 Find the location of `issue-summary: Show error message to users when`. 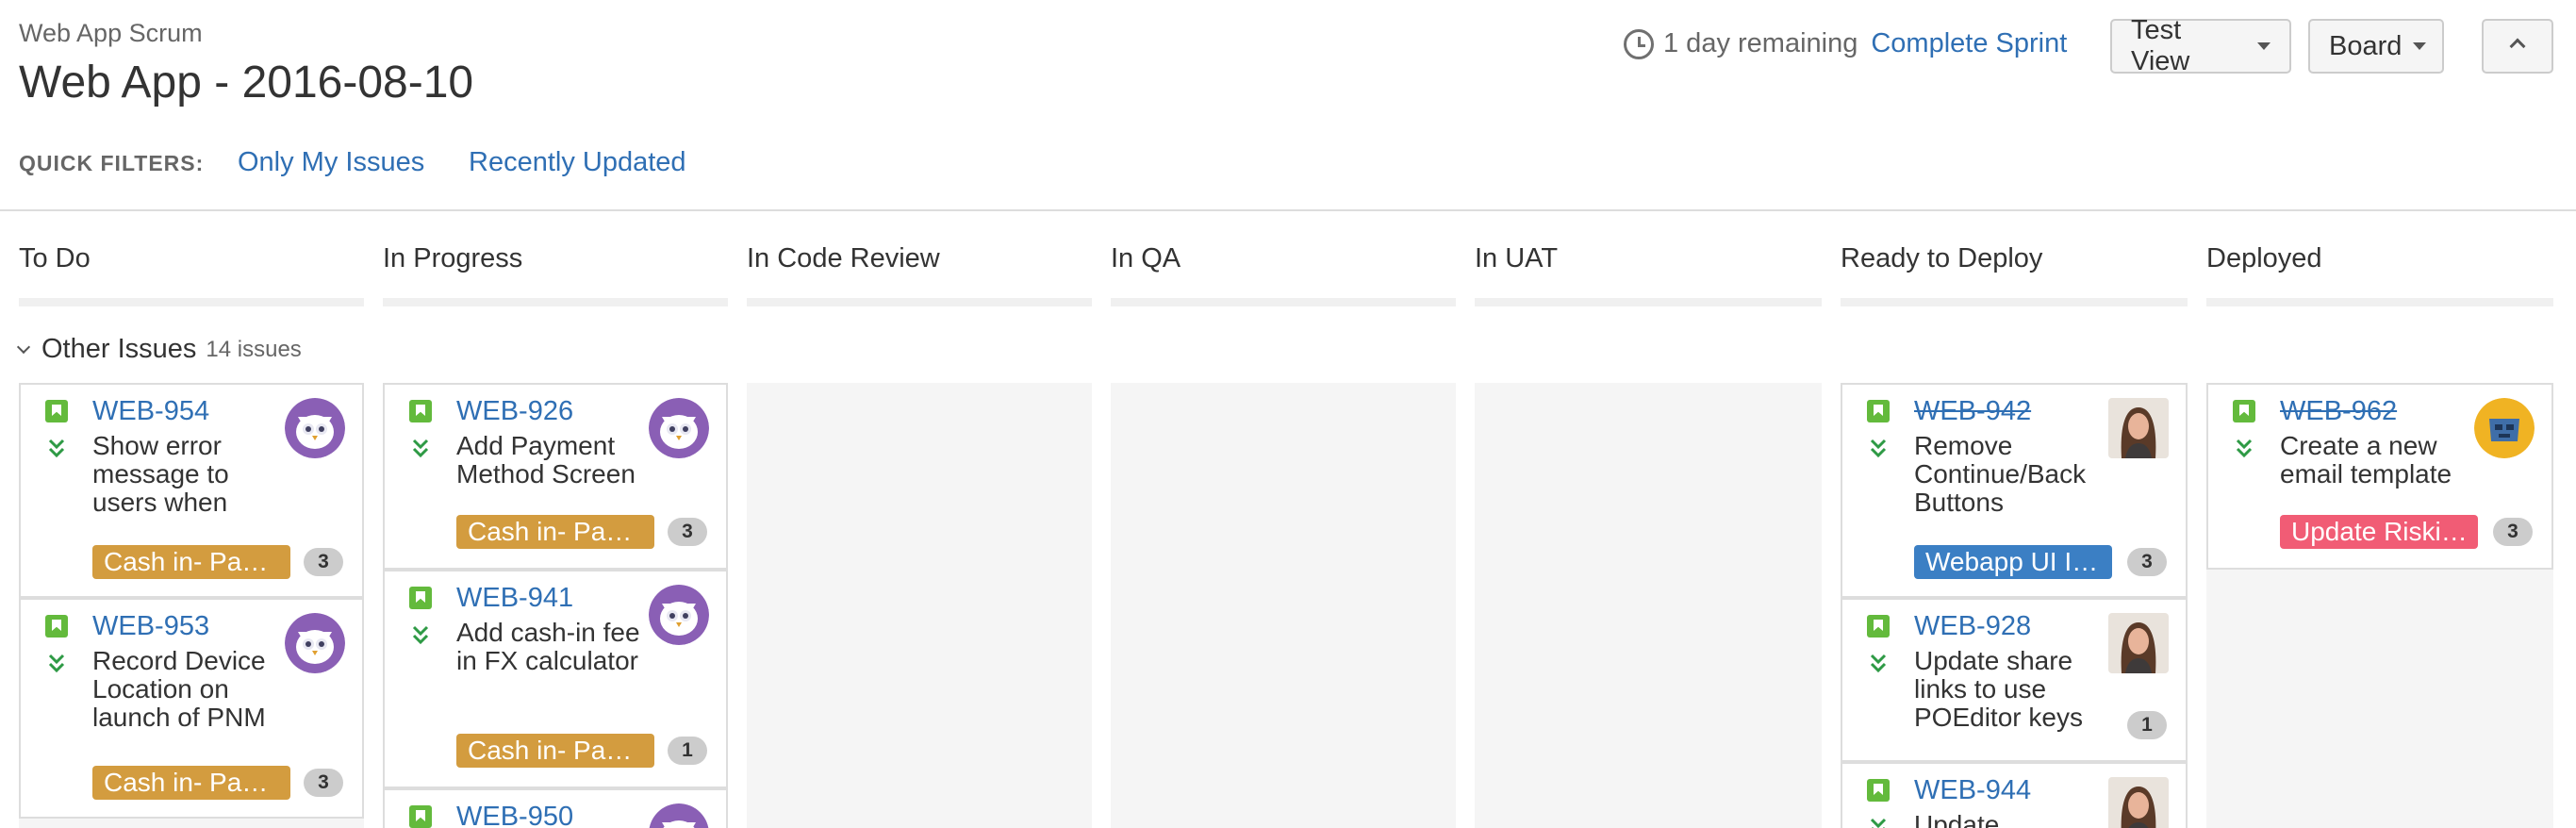

issue-summary: Show error message to users when is located at coordinates (160, 474).